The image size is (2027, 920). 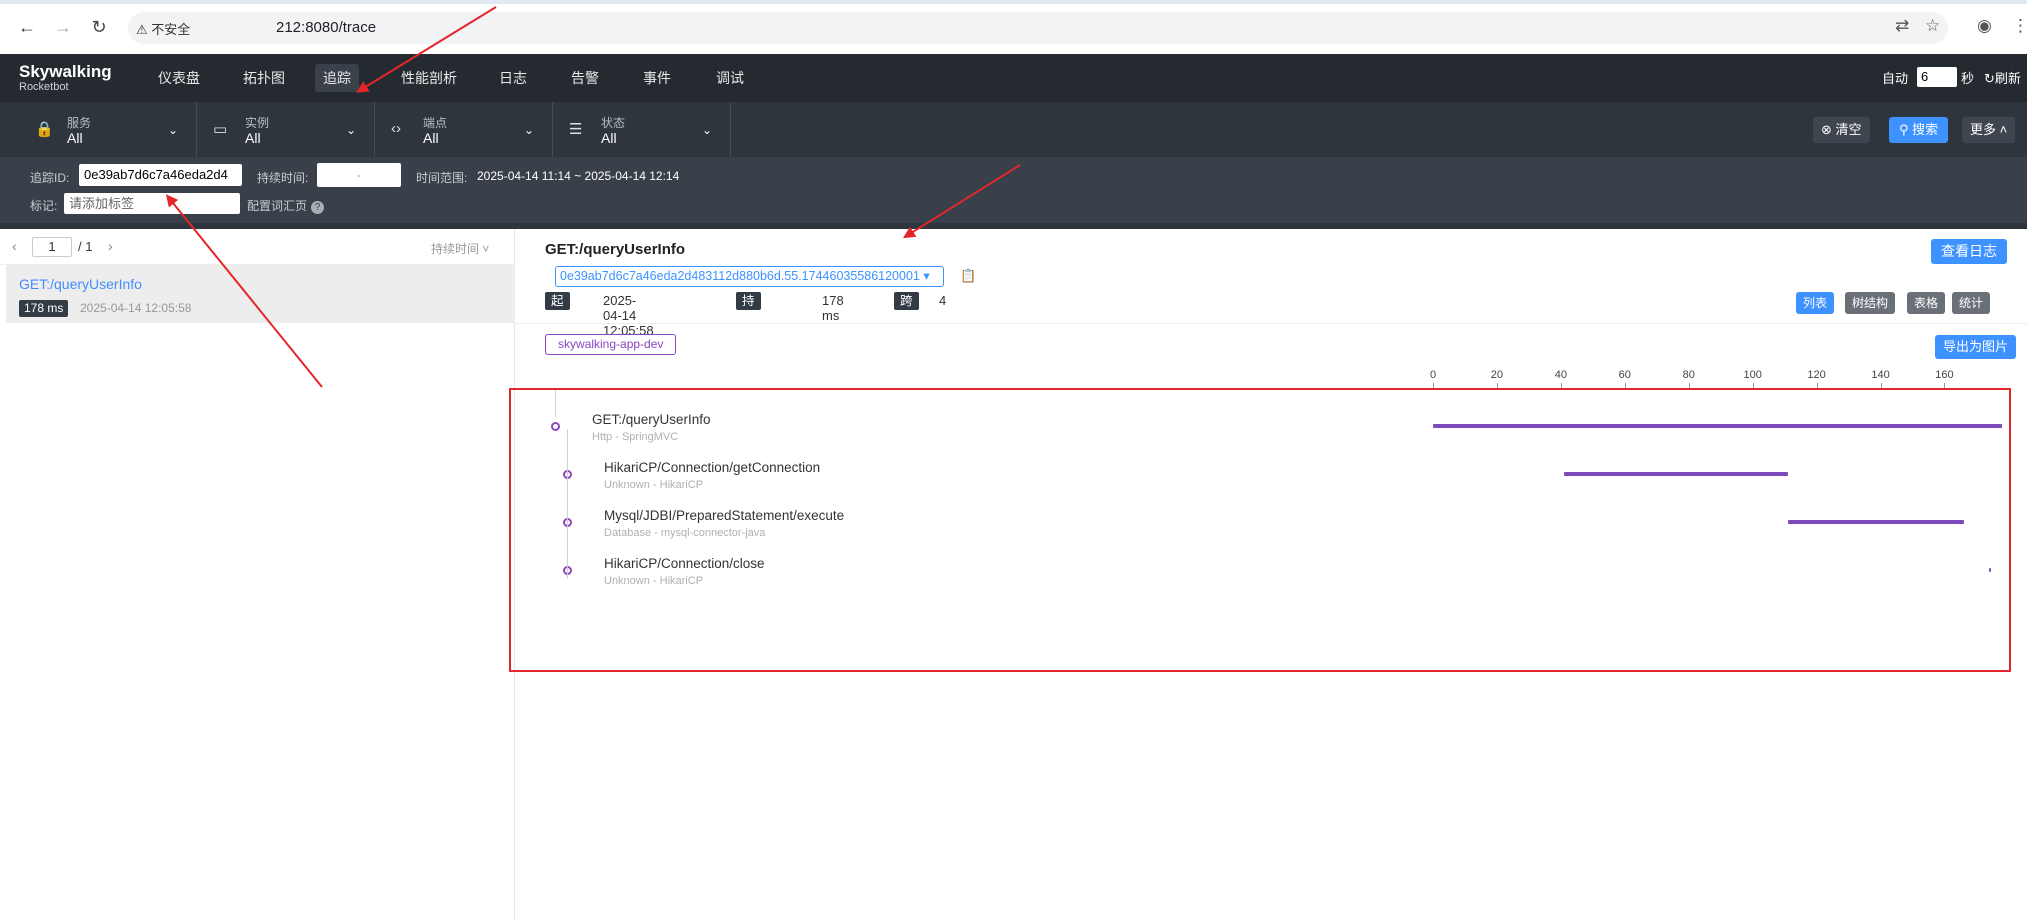 I want to click on chevron-down-icon: ⌄, so click(x=350, y=130).